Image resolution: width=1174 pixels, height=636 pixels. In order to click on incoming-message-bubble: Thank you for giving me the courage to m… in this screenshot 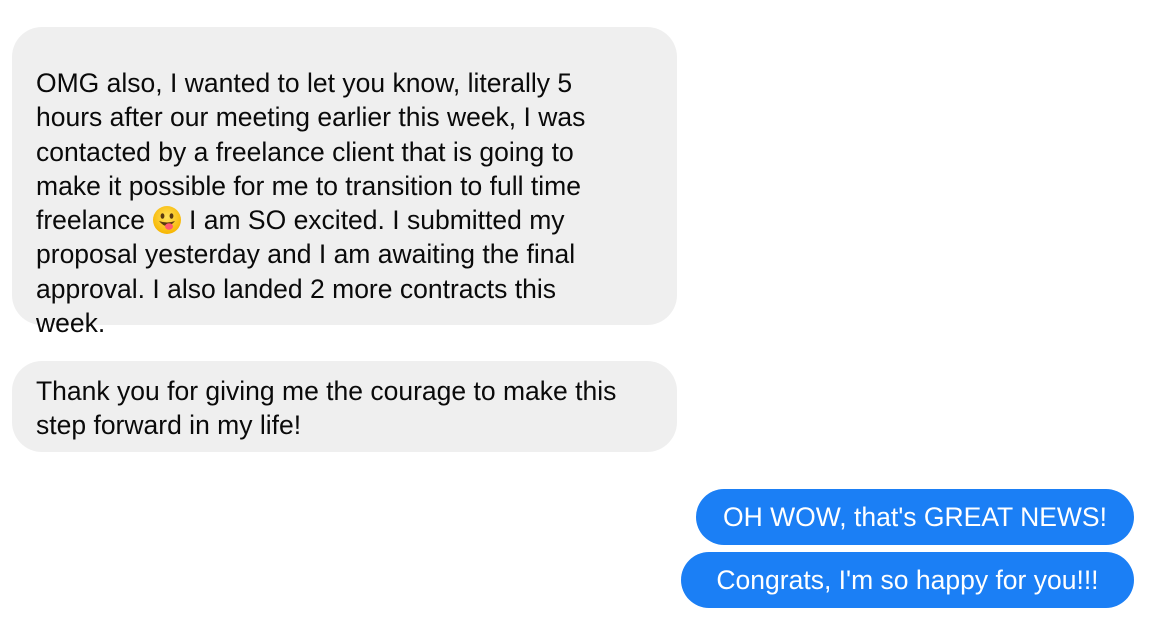, I will do `click(344, 406)`.